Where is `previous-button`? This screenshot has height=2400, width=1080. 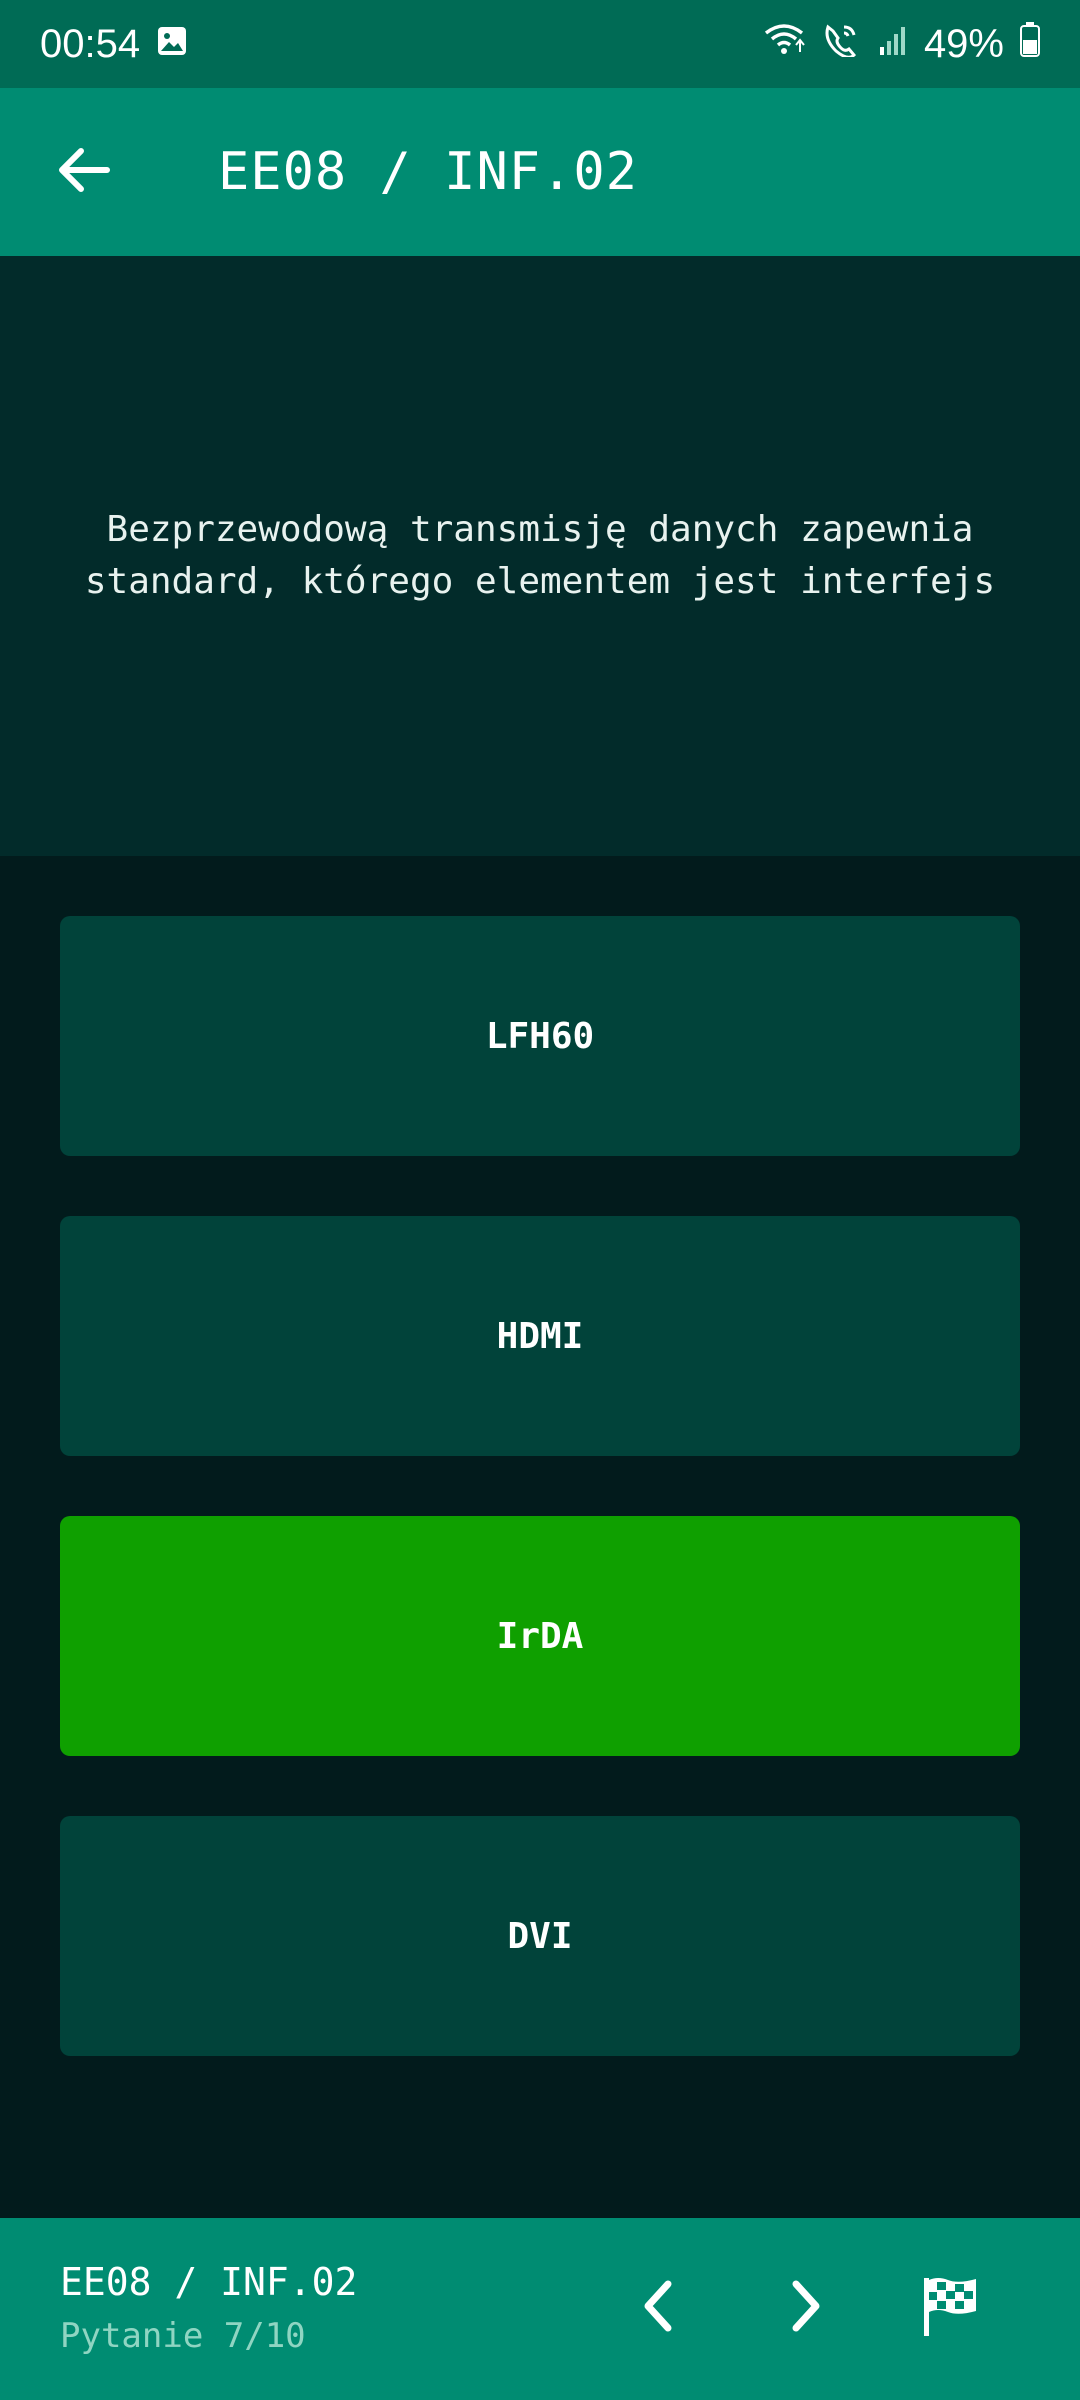 previous-button is located at coordinates (658, 2308).